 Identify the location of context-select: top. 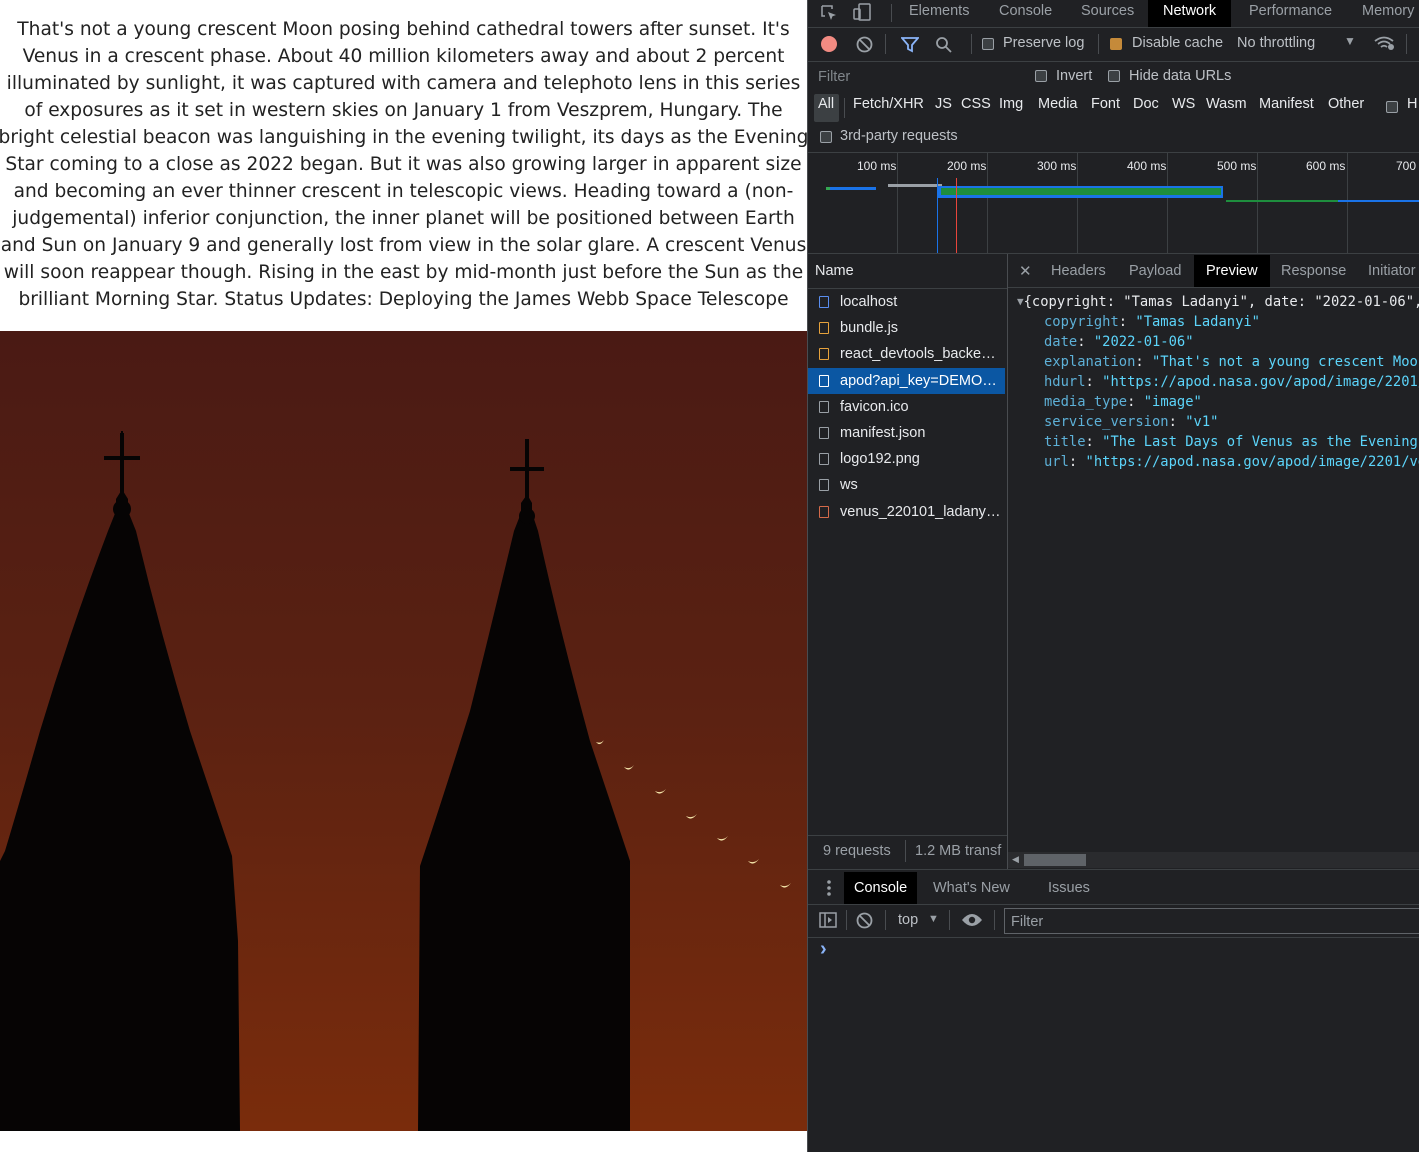
(908, 920).